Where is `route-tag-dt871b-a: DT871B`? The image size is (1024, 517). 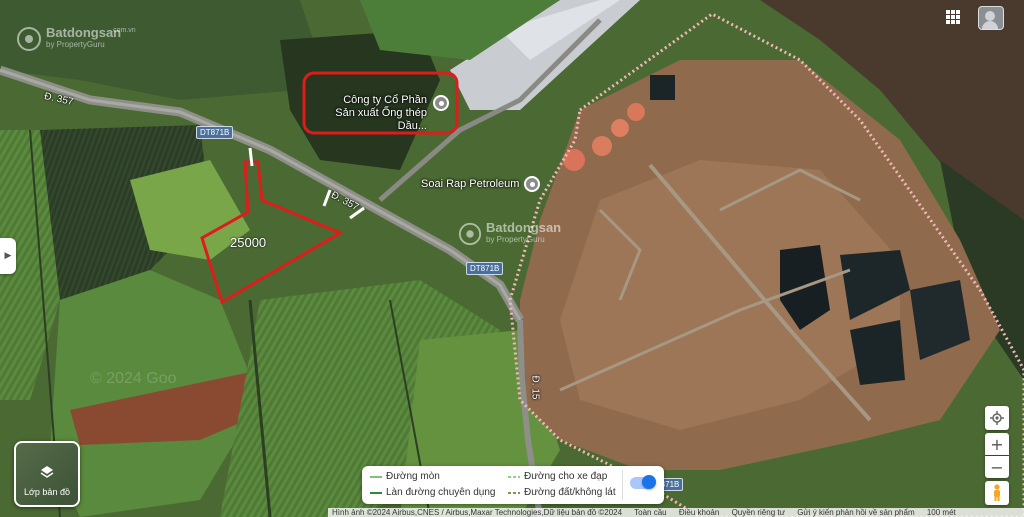
route-tag-dt871b-a: DT871B is located at coordinates (215, 132).